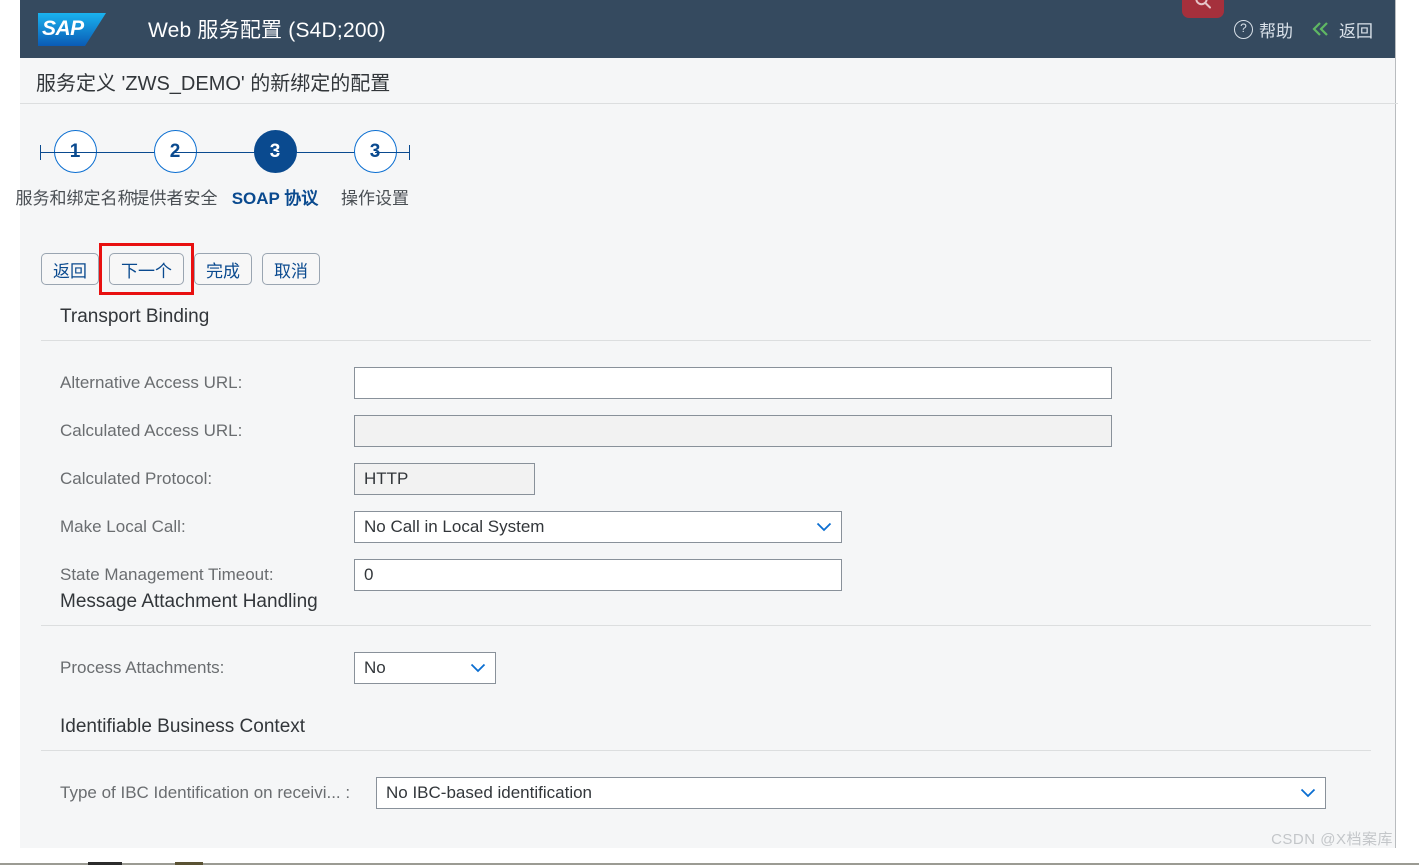 This screenshot has height=865, width=1419. Describe the element at coordinates (706, 668) in the screenshot. I see `field-row-process-attachments: Process Attachments: No` at that location.